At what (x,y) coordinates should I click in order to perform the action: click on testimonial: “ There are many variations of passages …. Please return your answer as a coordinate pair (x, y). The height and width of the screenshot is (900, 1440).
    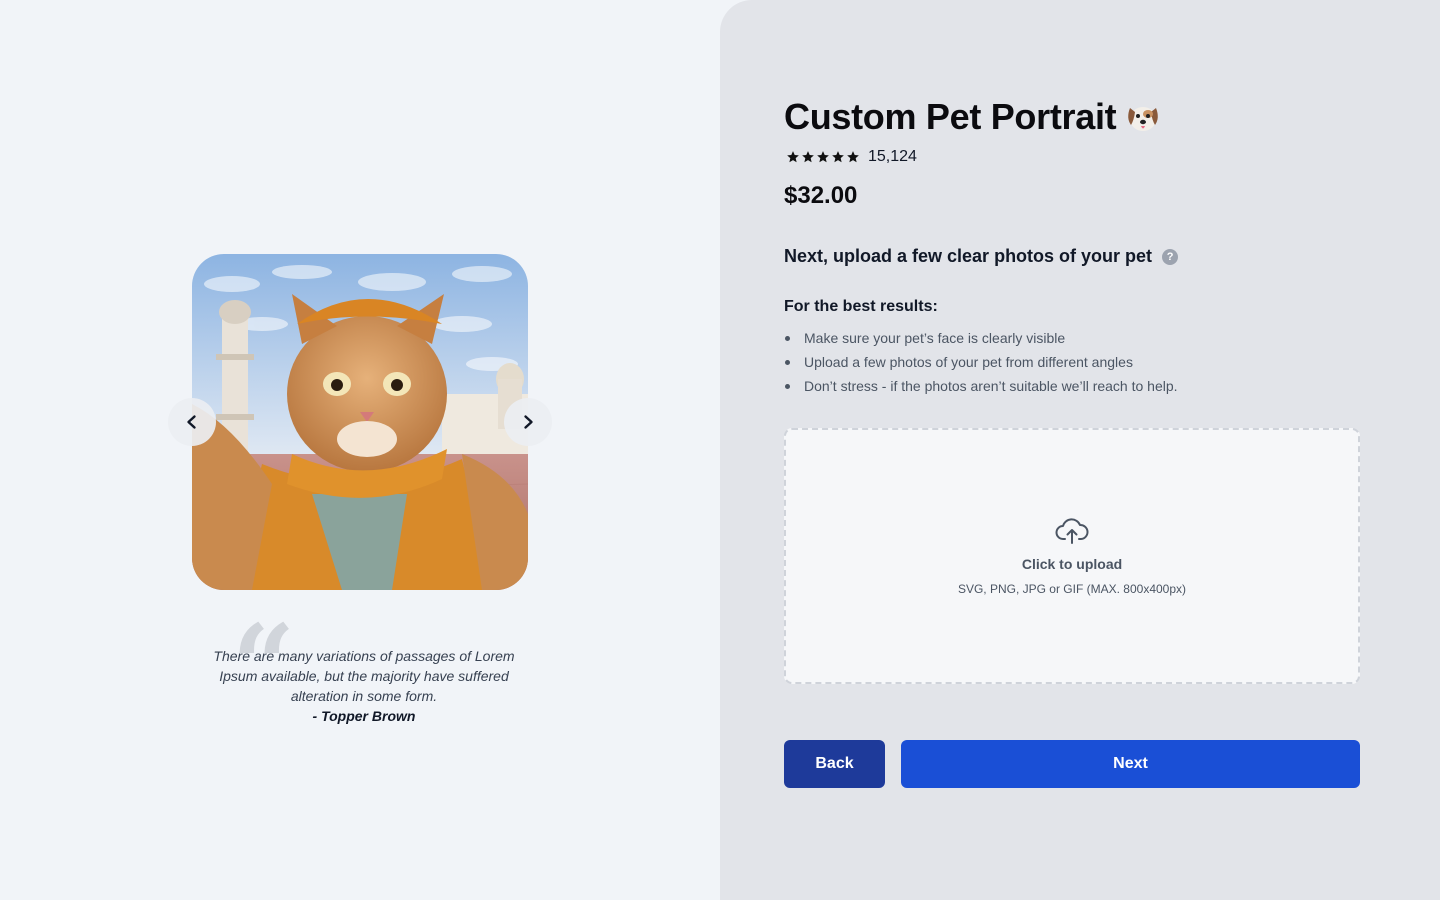
    Looking at the image, I should click on (364, 668).